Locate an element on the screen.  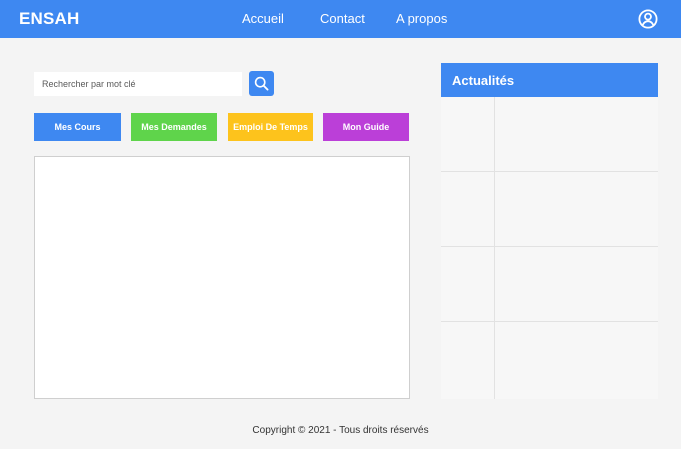
mon-guide-button: Mon Guide is located at coordinates (366, 127).